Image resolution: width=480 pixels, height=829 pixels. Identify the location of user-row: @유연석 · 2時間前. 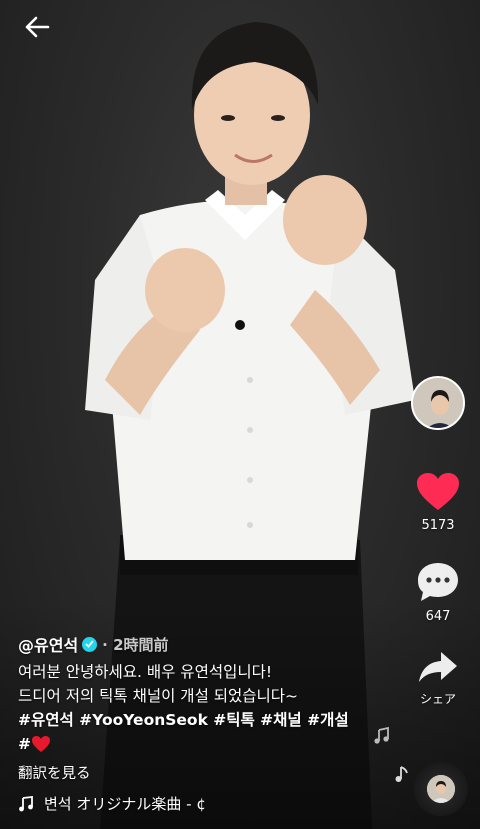
(198, 644).